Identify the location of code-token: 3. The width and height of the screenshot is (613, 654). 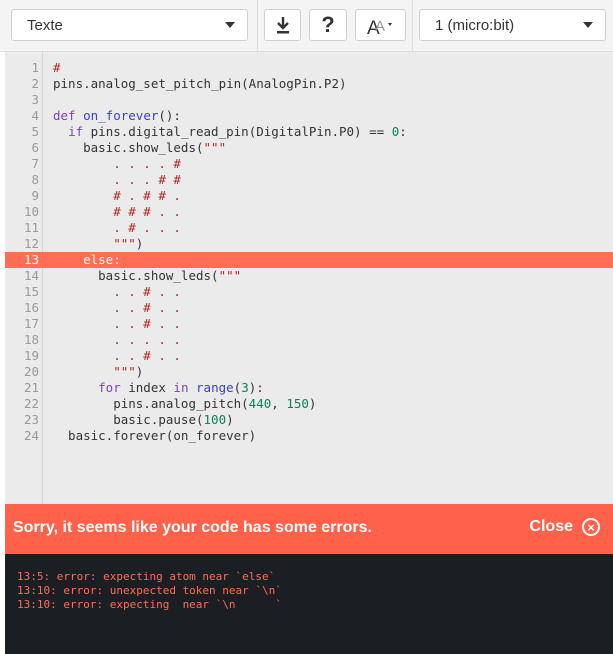
(245, 387).